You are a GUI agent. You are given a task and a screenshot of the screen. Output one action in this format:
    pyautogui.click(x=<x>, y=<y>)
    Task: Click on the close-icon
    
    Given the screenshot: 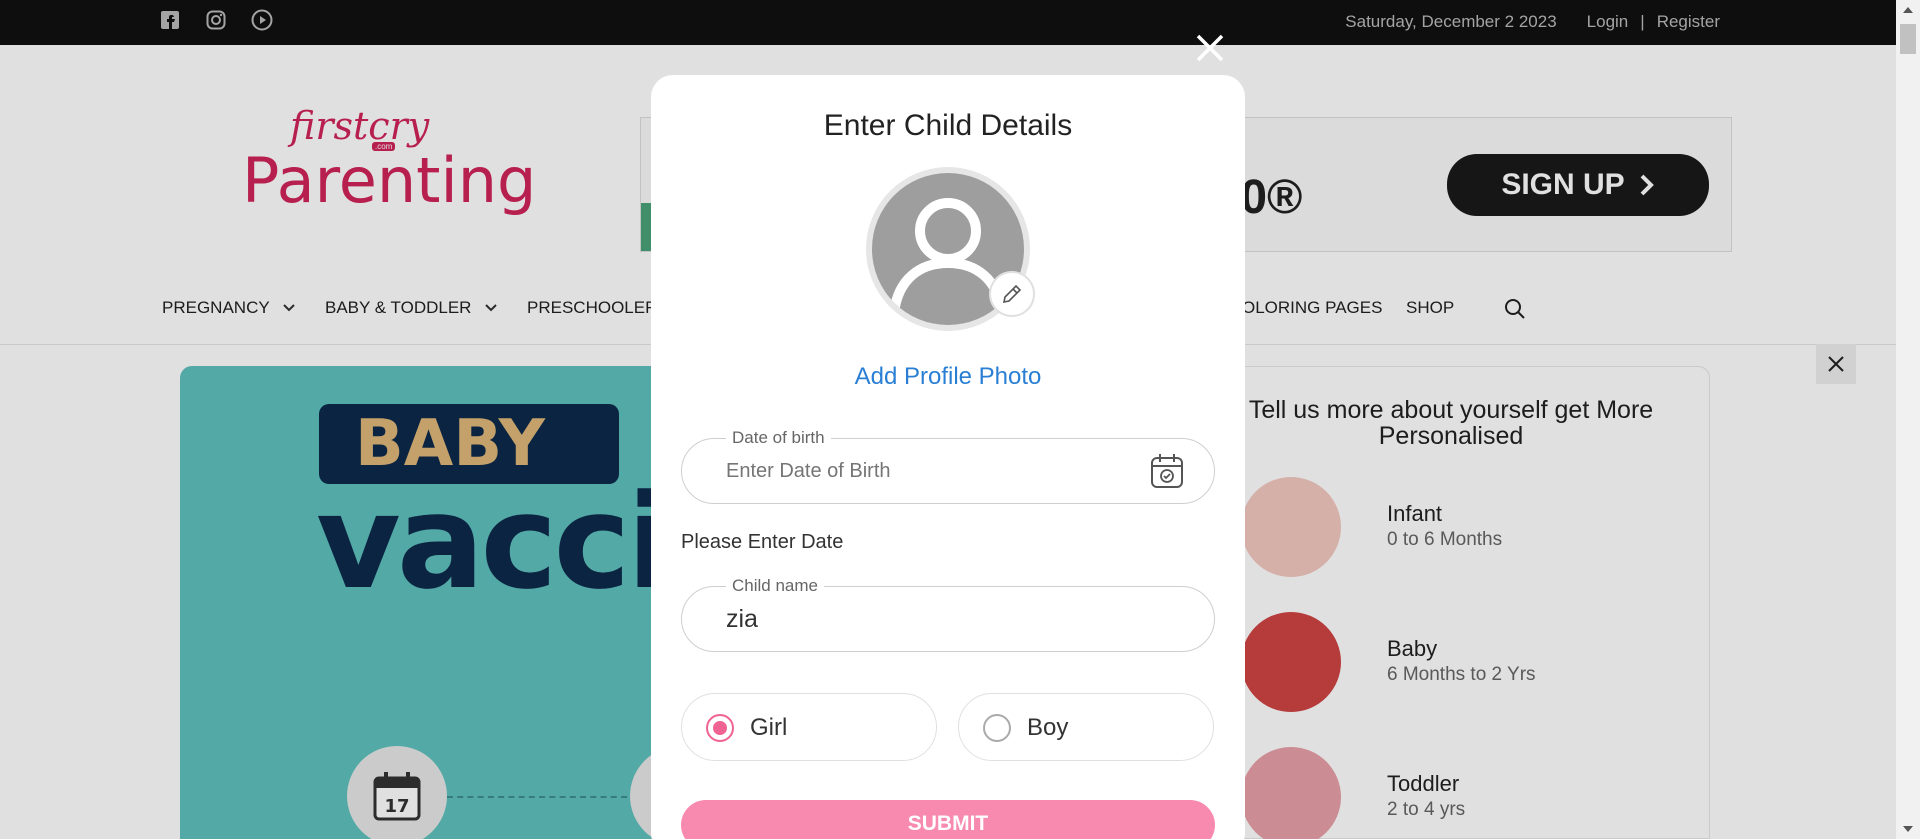 What is the action you would take?
    pyautogui.click(x=1210, y=48)
    